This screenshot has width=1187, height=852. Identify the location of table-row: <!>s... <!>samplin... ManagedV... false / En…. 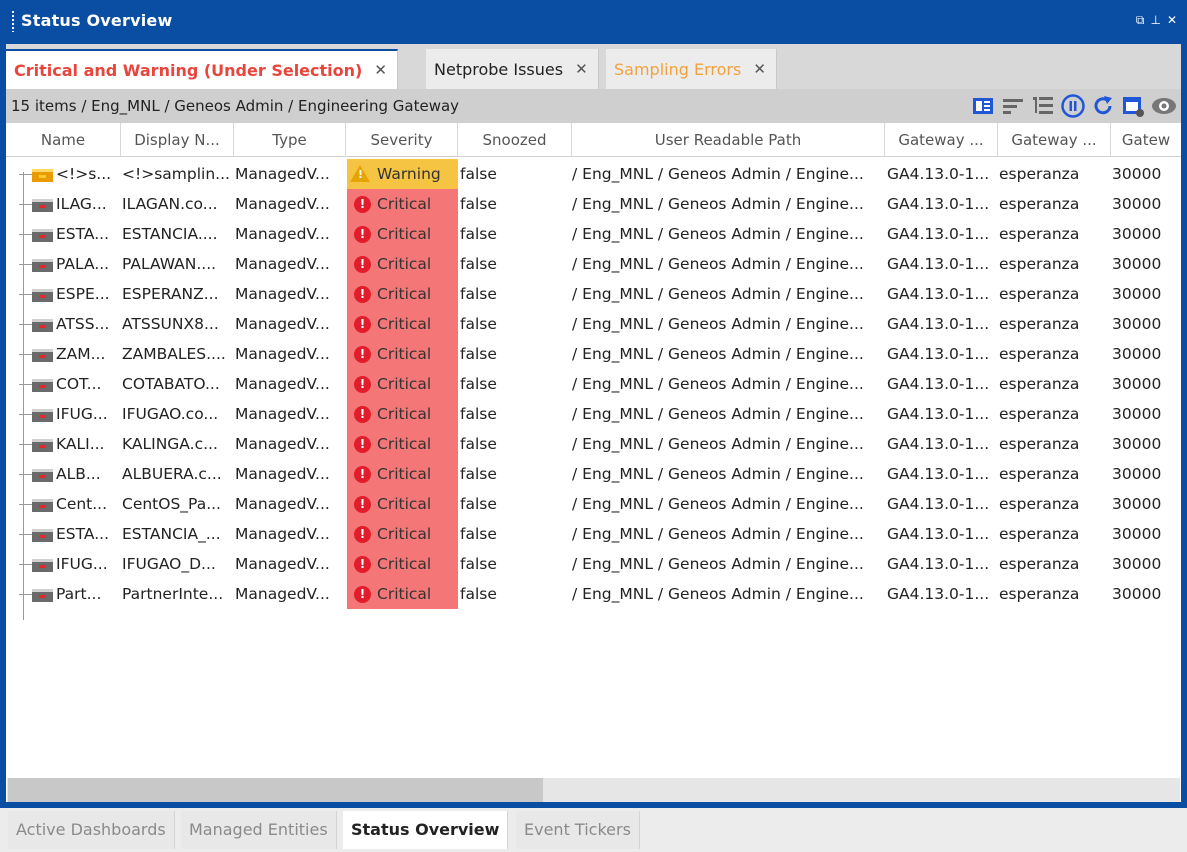
(593, 174).